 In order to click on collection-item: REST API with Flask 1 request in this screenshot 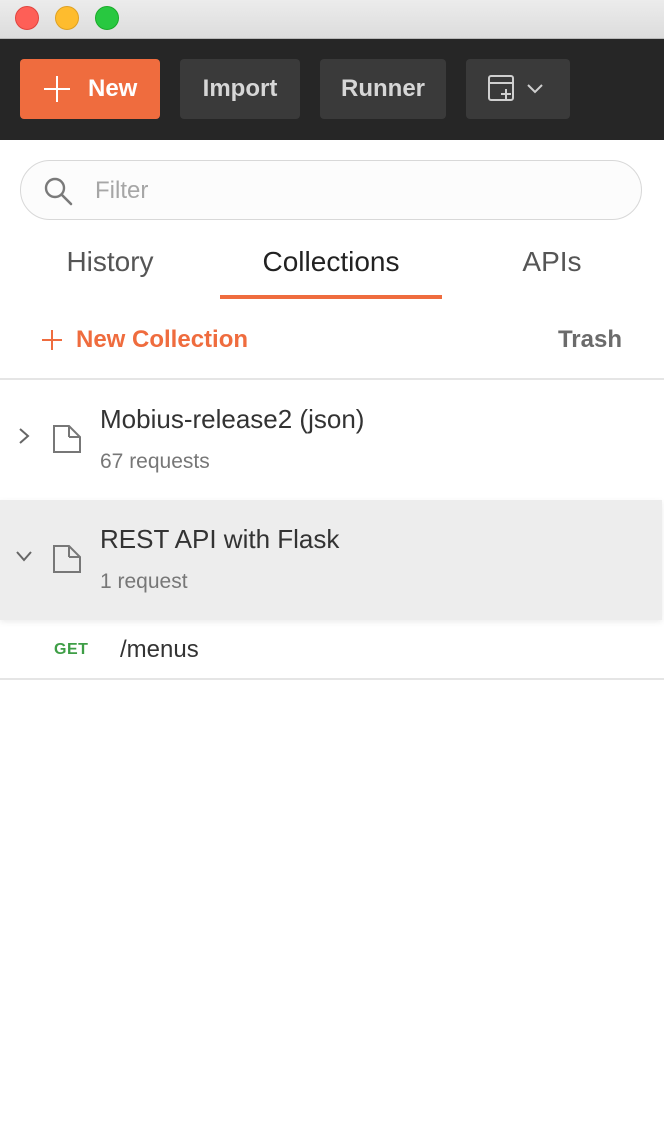, I will do `click(331, 560)`.